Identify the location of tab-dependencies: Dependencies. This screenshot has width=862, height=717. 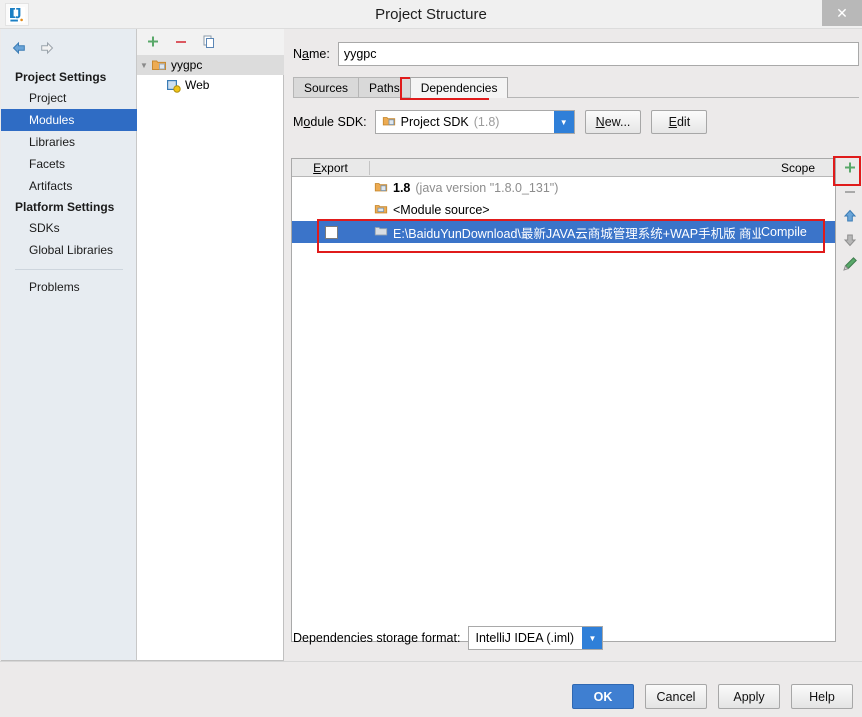
(459, 87).